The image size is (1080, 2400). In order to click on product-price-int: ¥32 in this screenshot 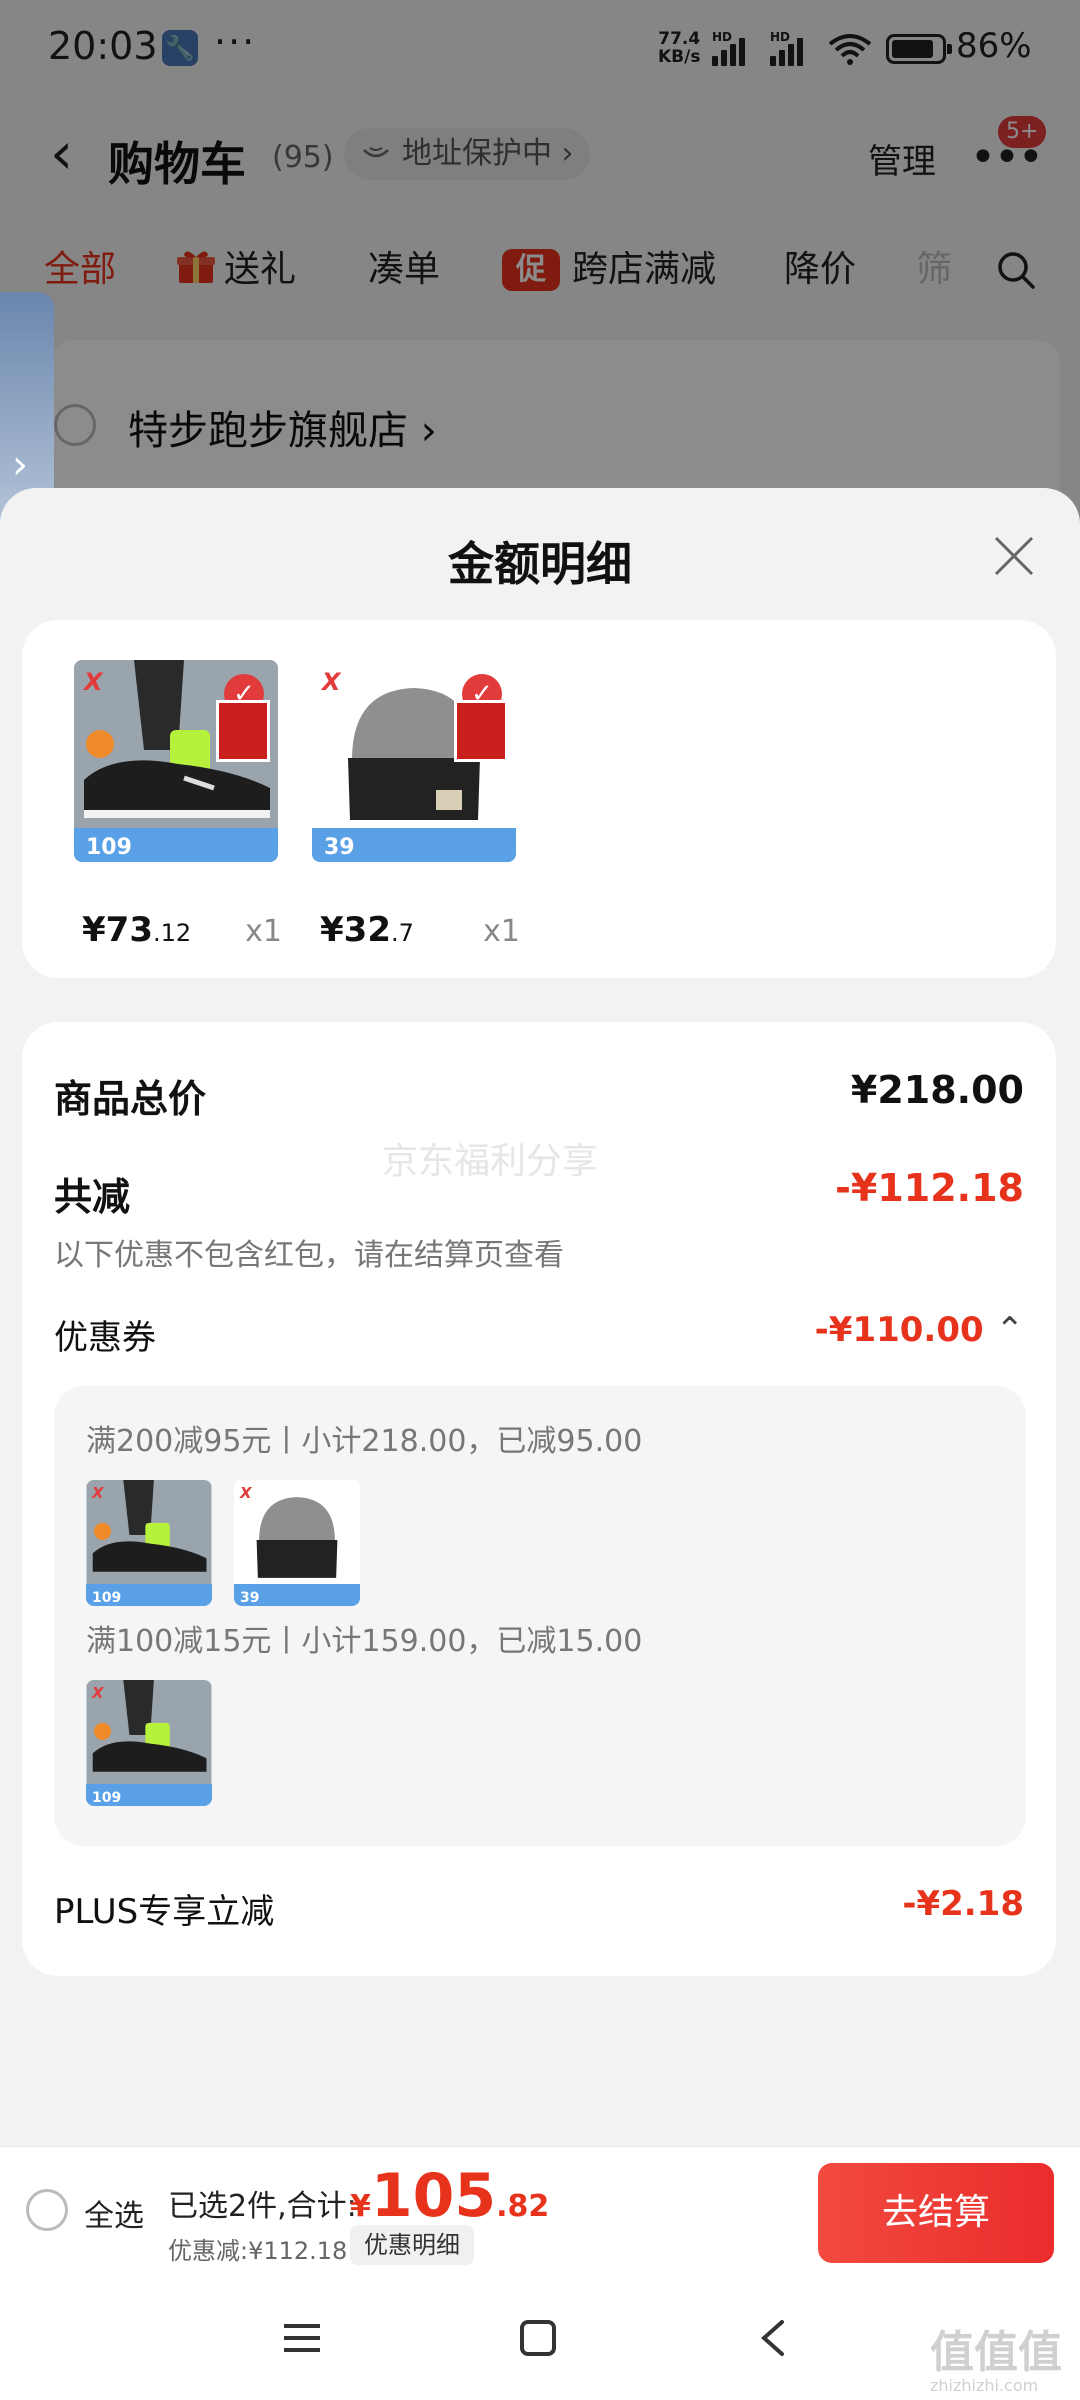, I will do `click(355, 930)`.